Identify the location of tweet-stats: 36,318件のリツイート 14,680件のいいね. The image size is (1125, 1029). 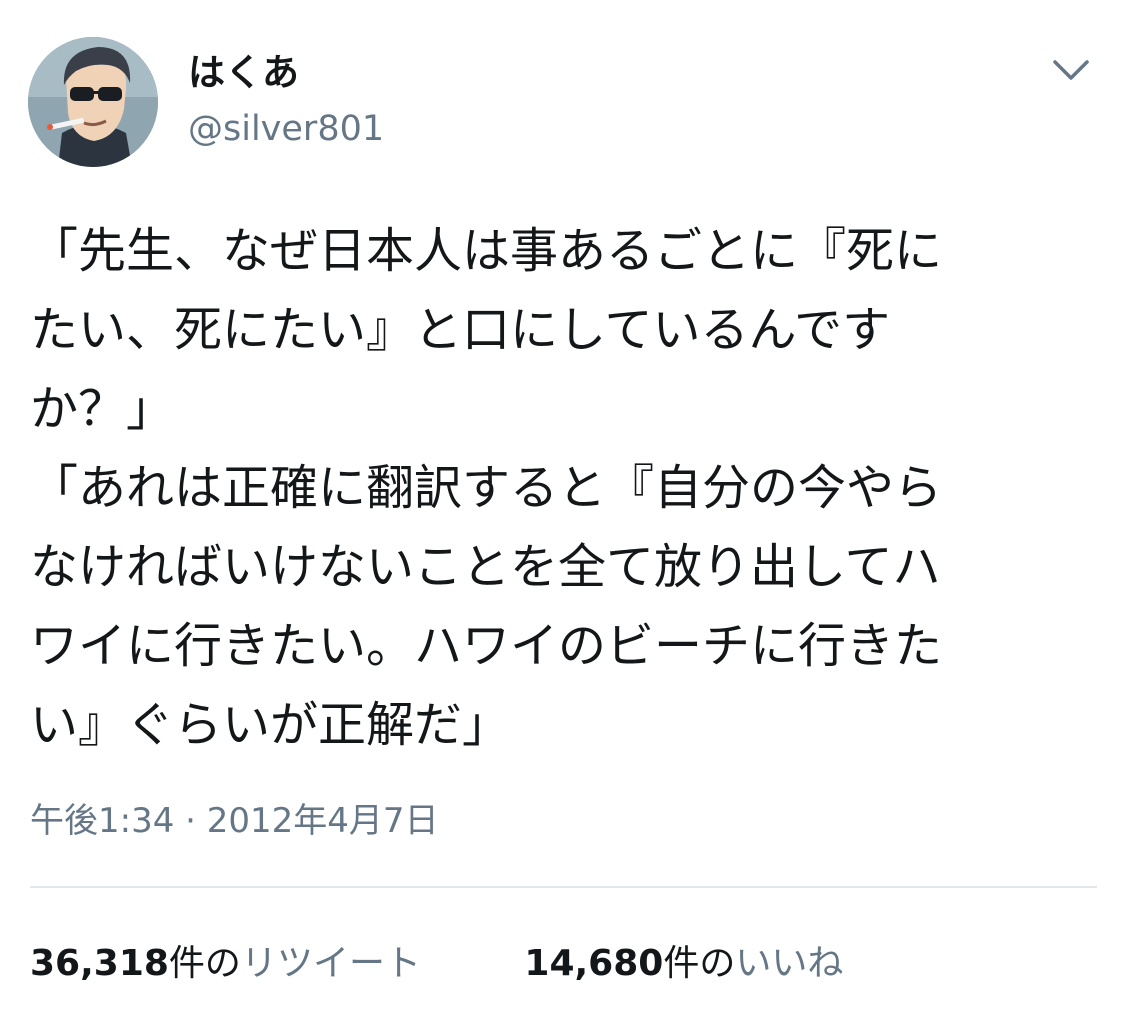
(436, 964).